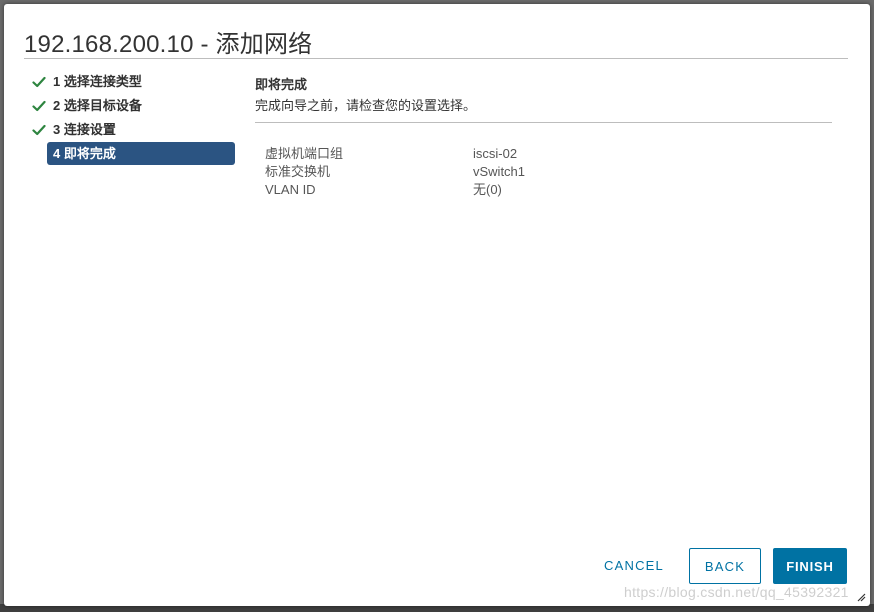  Describe the element at coordinates (298, 171) in the screenshot. I see `summary-key: 标准交换机` at that location.